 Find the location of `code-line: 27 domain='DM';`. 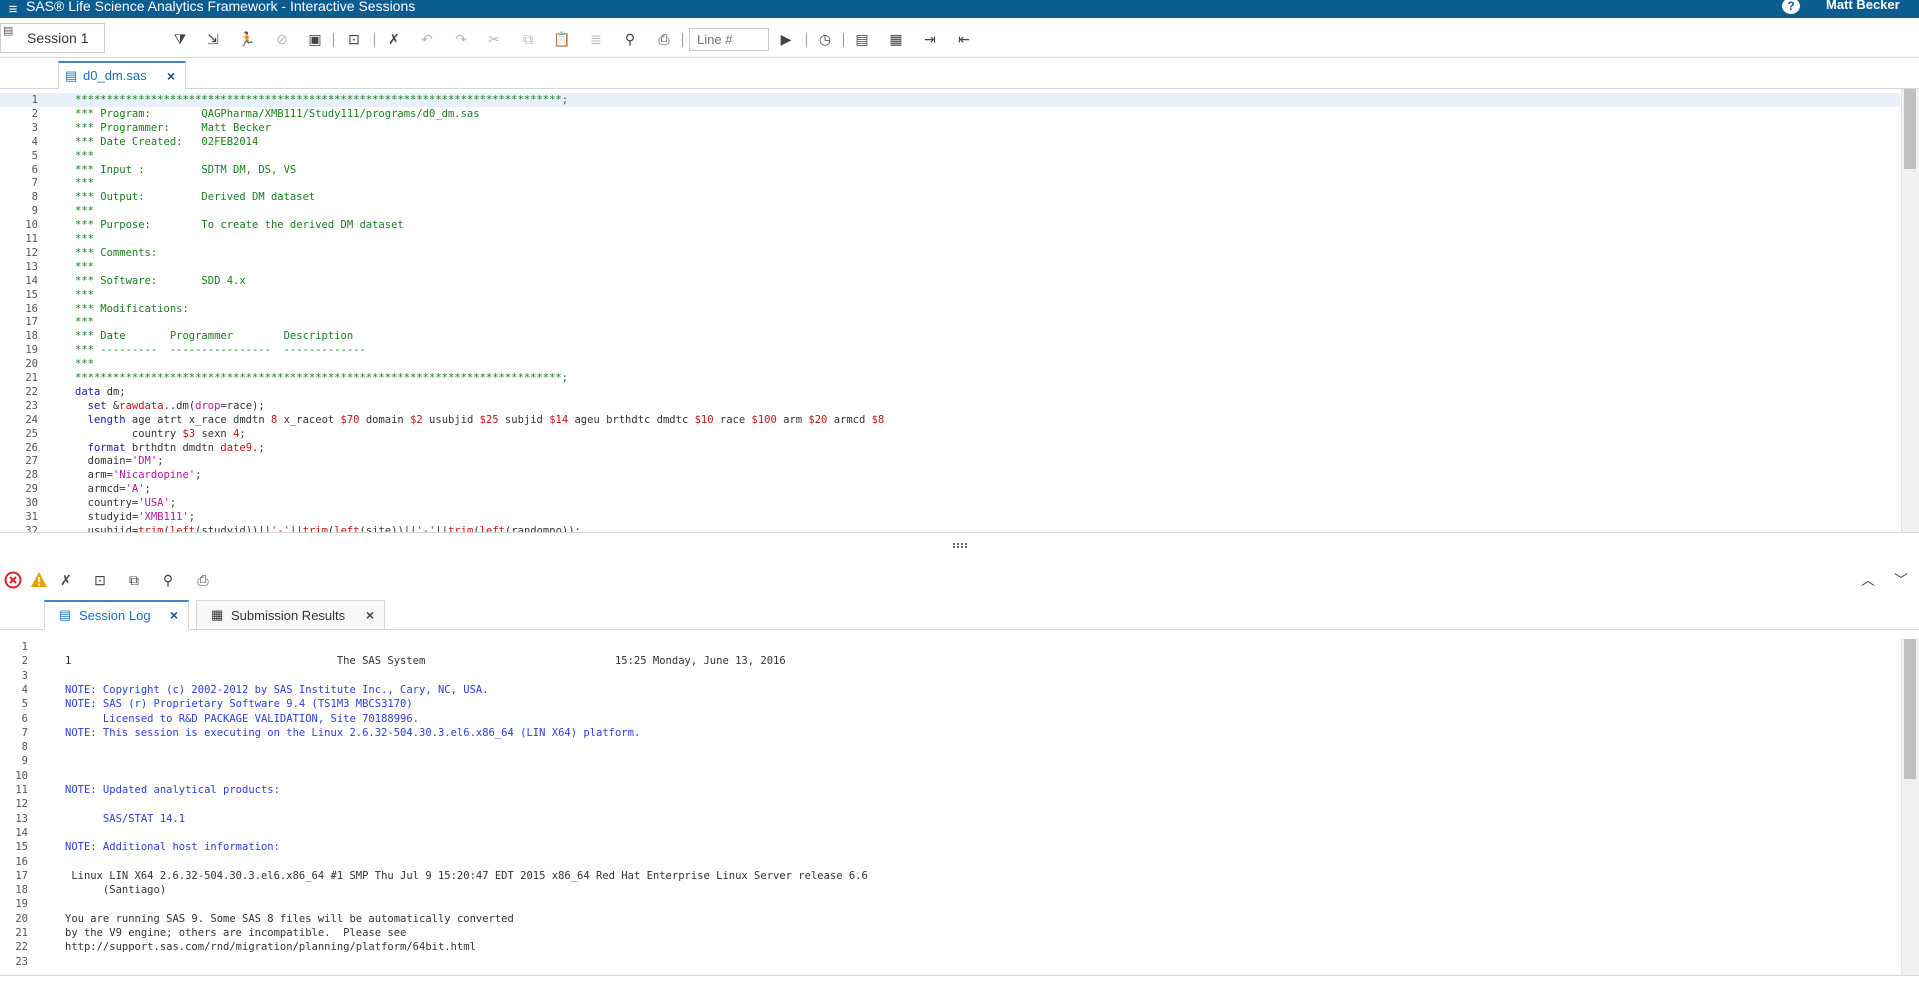

code-line: 27 domain='DM'; is located at coordinates (950, 461).